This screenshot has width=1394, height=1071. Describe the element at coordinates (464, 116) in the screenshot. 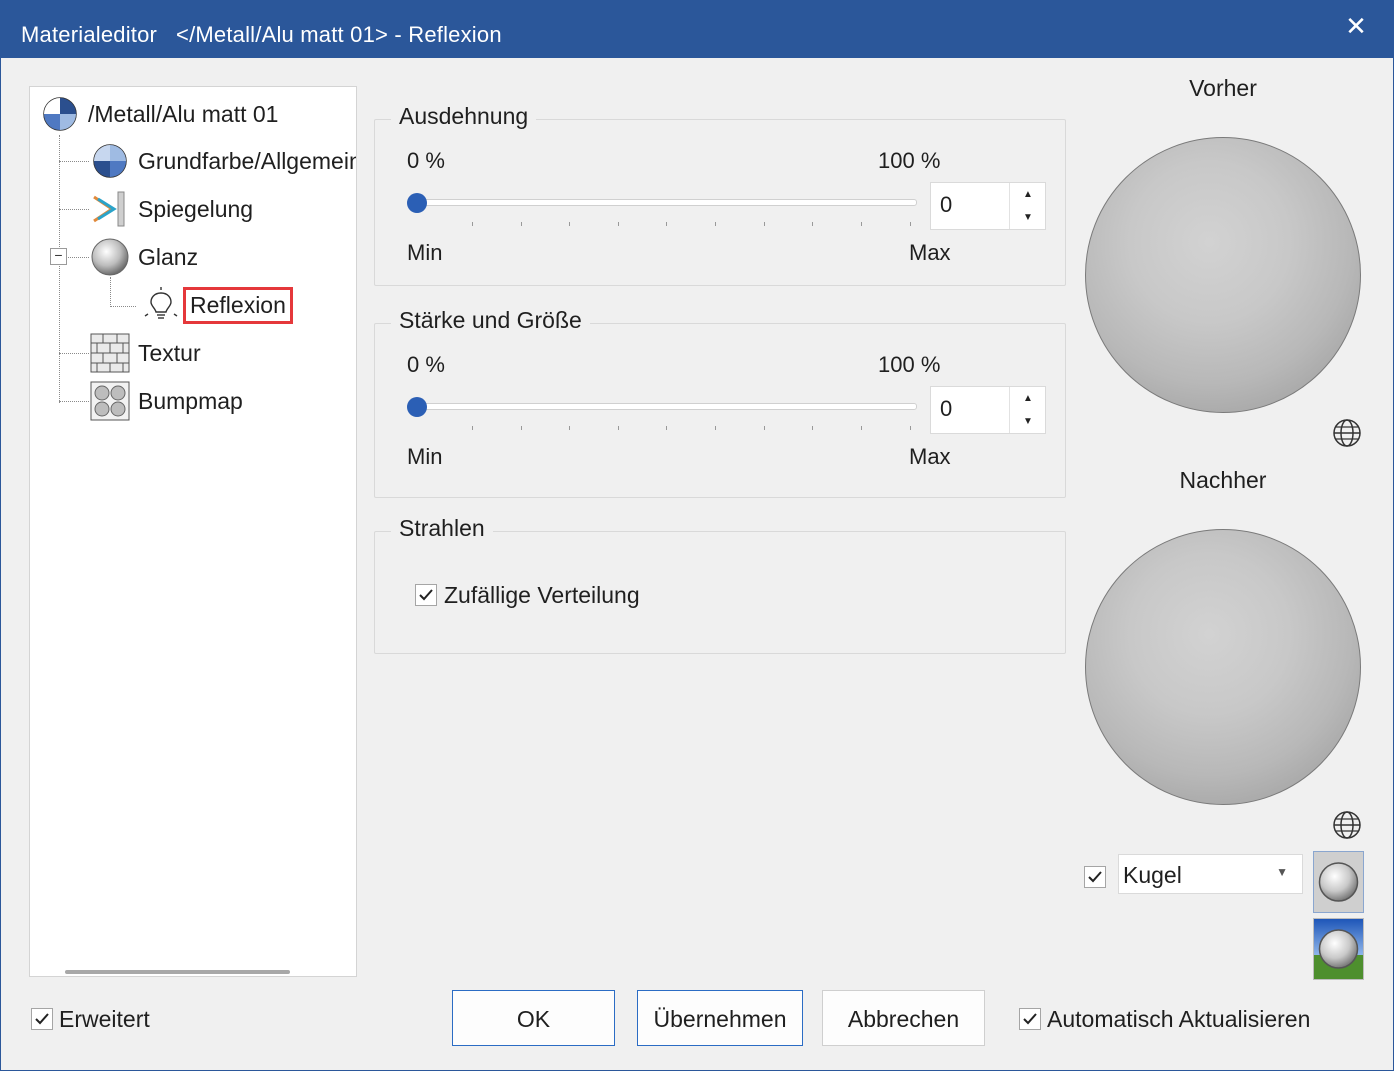

I see `ausdehnung-legend: Ausdehnung` at that location.